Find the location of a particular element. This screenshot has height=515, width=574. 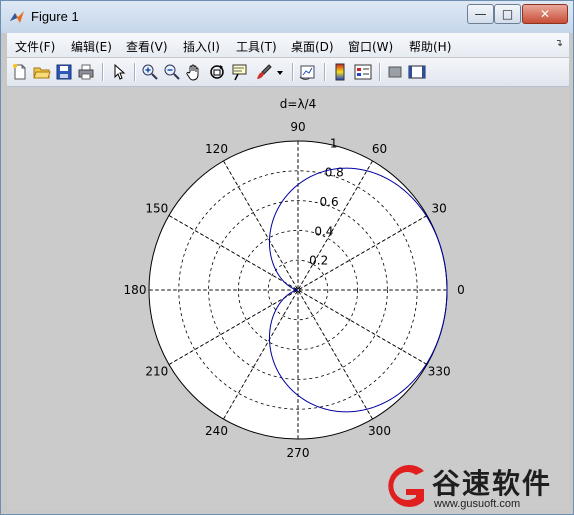

close-icon: ✕ is located at coordinates (545, 14).